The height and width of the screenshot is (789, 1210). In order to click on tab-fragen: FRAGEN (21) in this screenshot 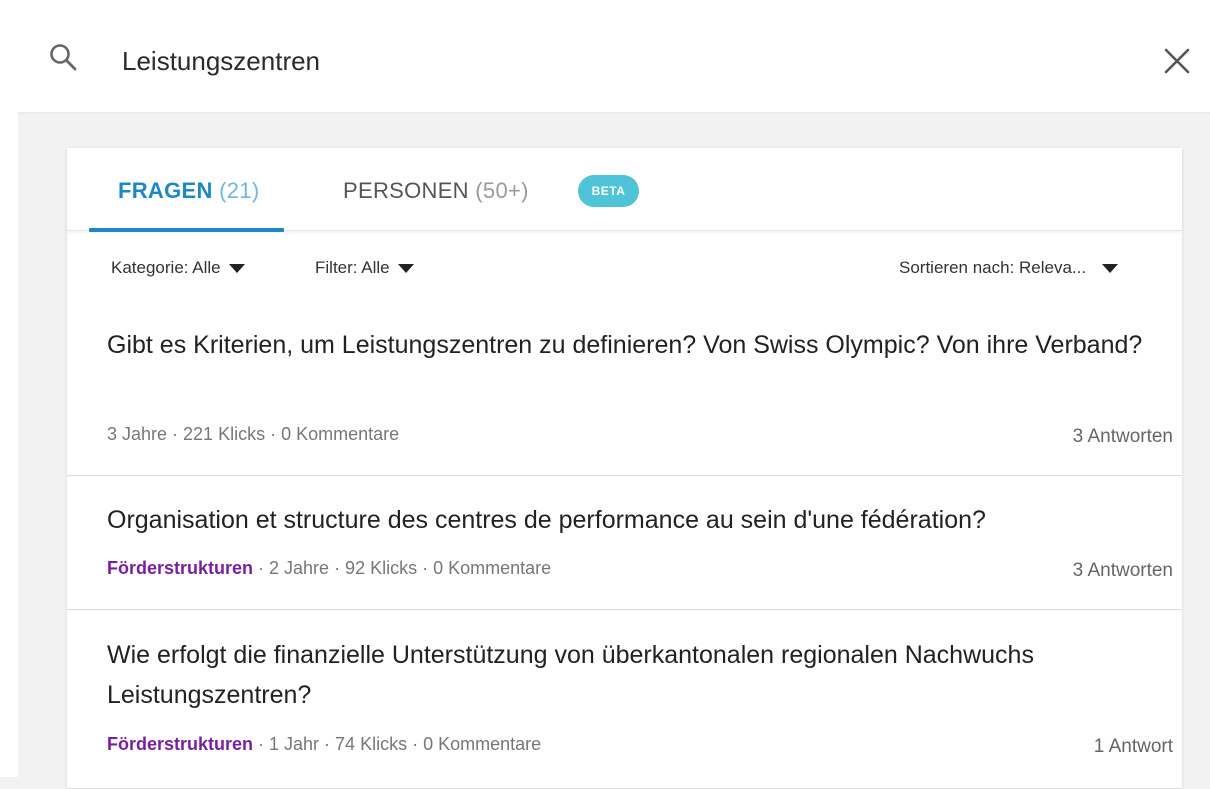, I will do `click(188, 191)`.